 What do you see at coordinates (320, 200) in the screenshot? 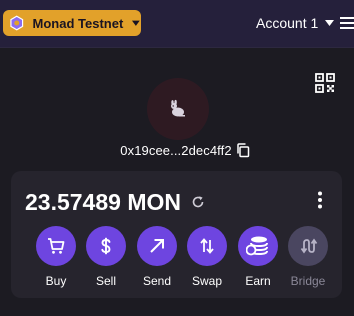
I see `more-options-icon` at bounding box center [320, 200].